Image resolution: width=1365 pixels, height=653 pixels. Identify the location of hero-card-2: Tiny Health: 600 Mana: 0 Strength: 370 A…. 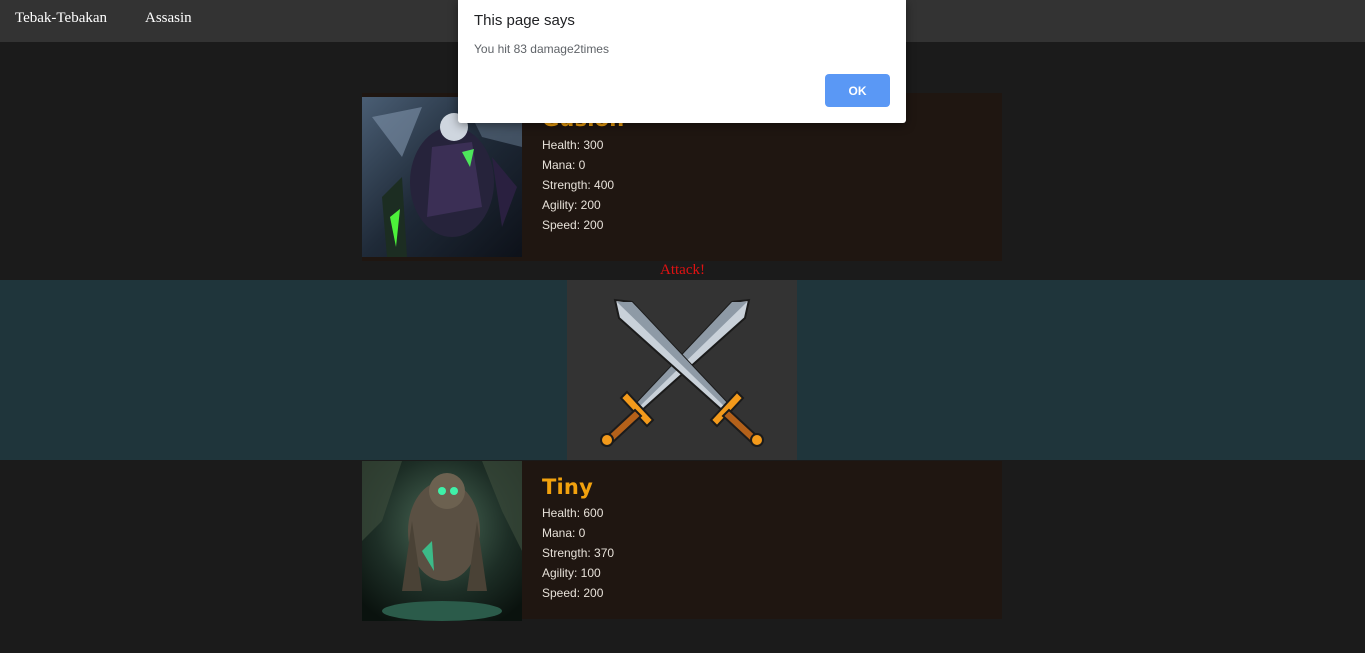
(682, 541).